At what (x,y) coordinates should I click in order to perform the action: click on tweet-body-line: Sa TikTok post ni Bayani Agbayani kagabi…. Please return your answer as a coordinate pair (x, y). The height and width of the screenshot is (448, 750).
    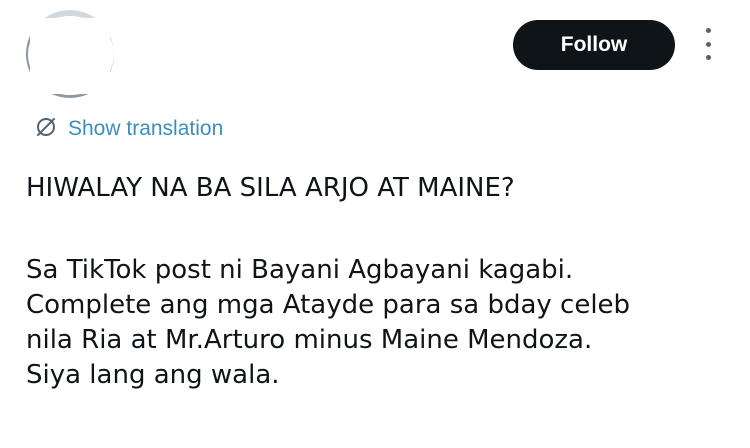
    Looking at the image, I should click on (300, 270).